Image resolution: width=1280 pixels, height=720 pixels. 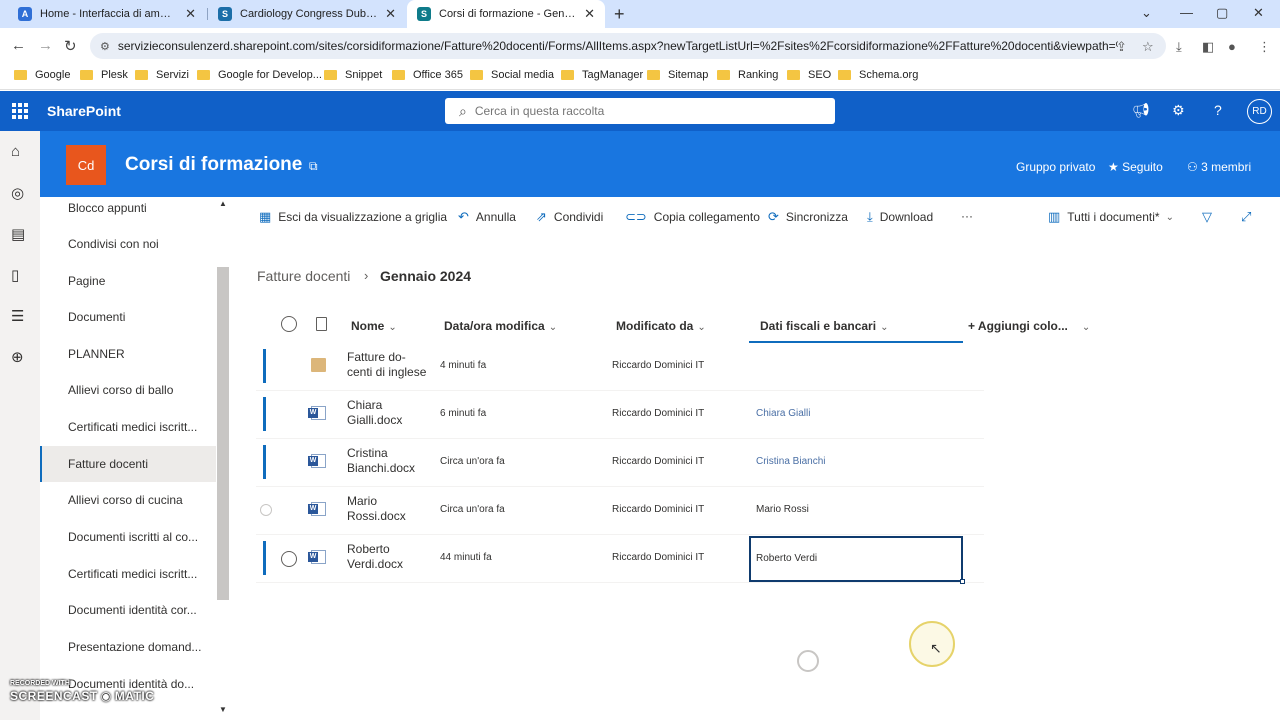 What do you see at coordinates (900, 217) in the screenshot?
I see `download-button: ⤓ Download` at bounding box center [900, 217].